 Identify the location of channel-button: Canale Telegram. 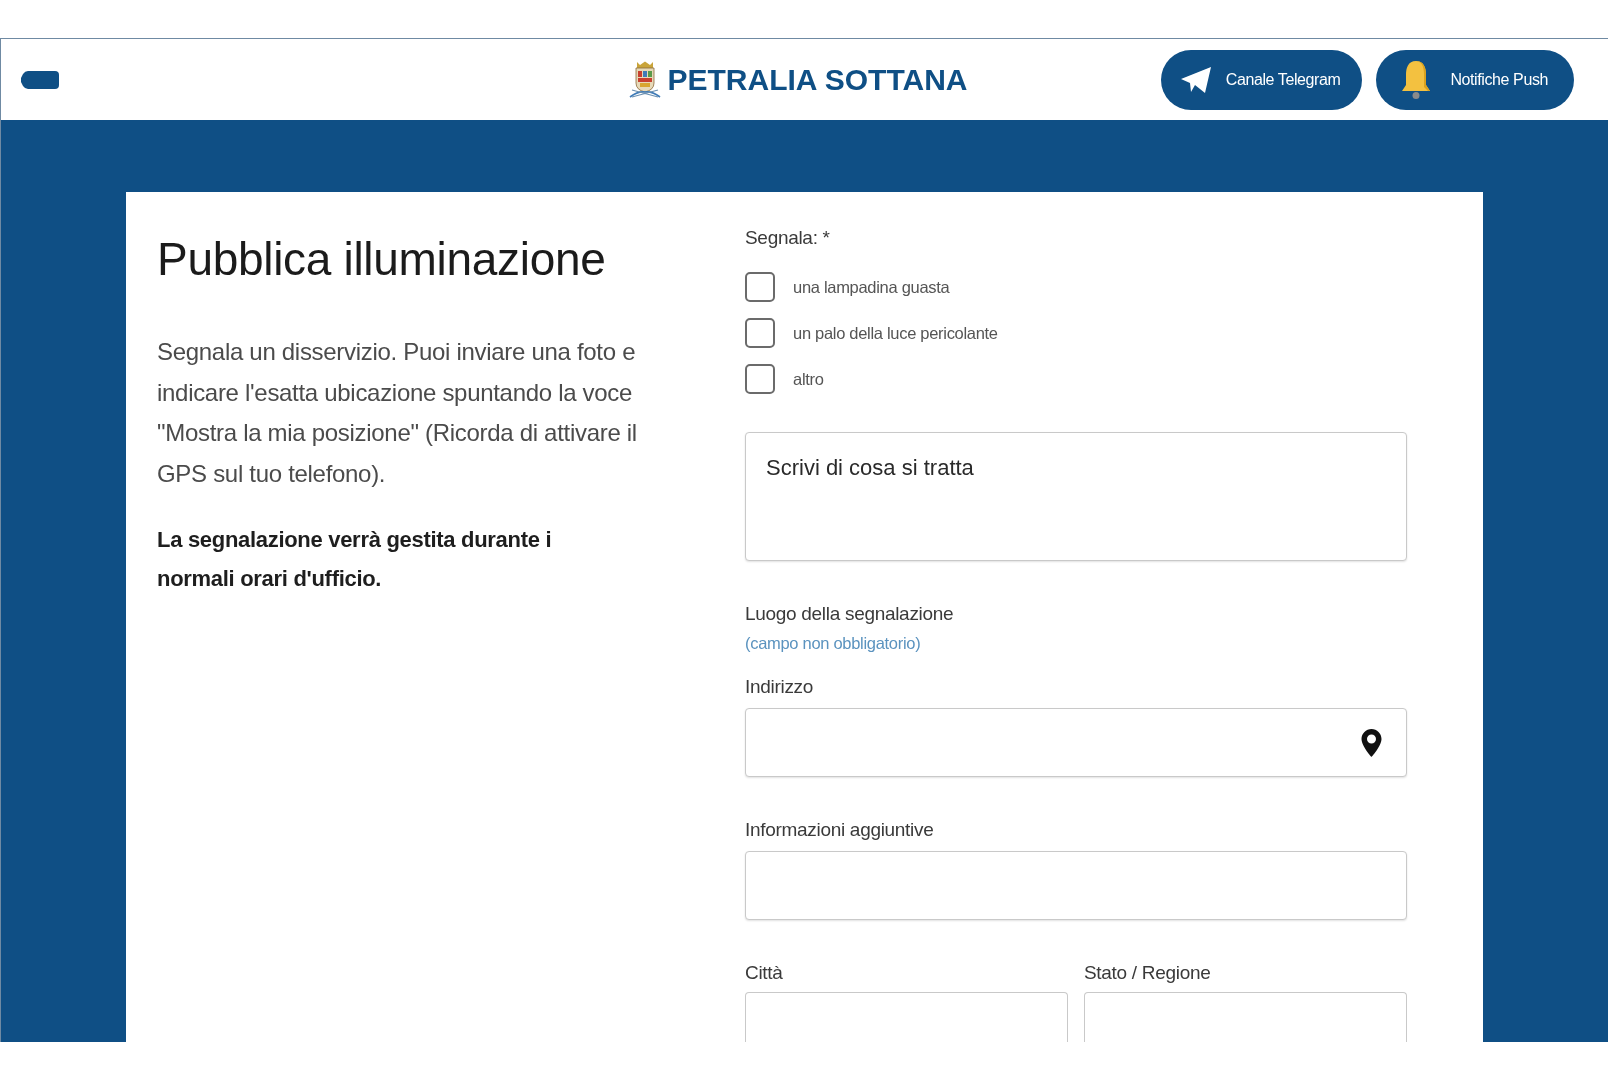
(1261, 79).